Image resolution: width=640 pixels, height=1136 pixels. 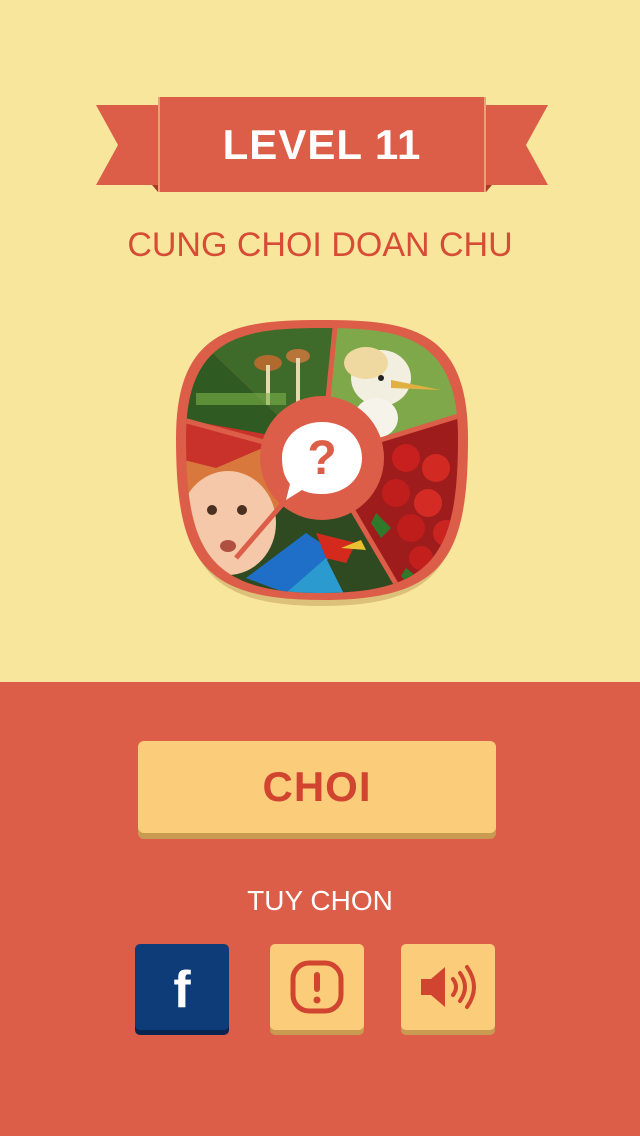 I want to click on facebook-button: f, so click(x=182, y=987).